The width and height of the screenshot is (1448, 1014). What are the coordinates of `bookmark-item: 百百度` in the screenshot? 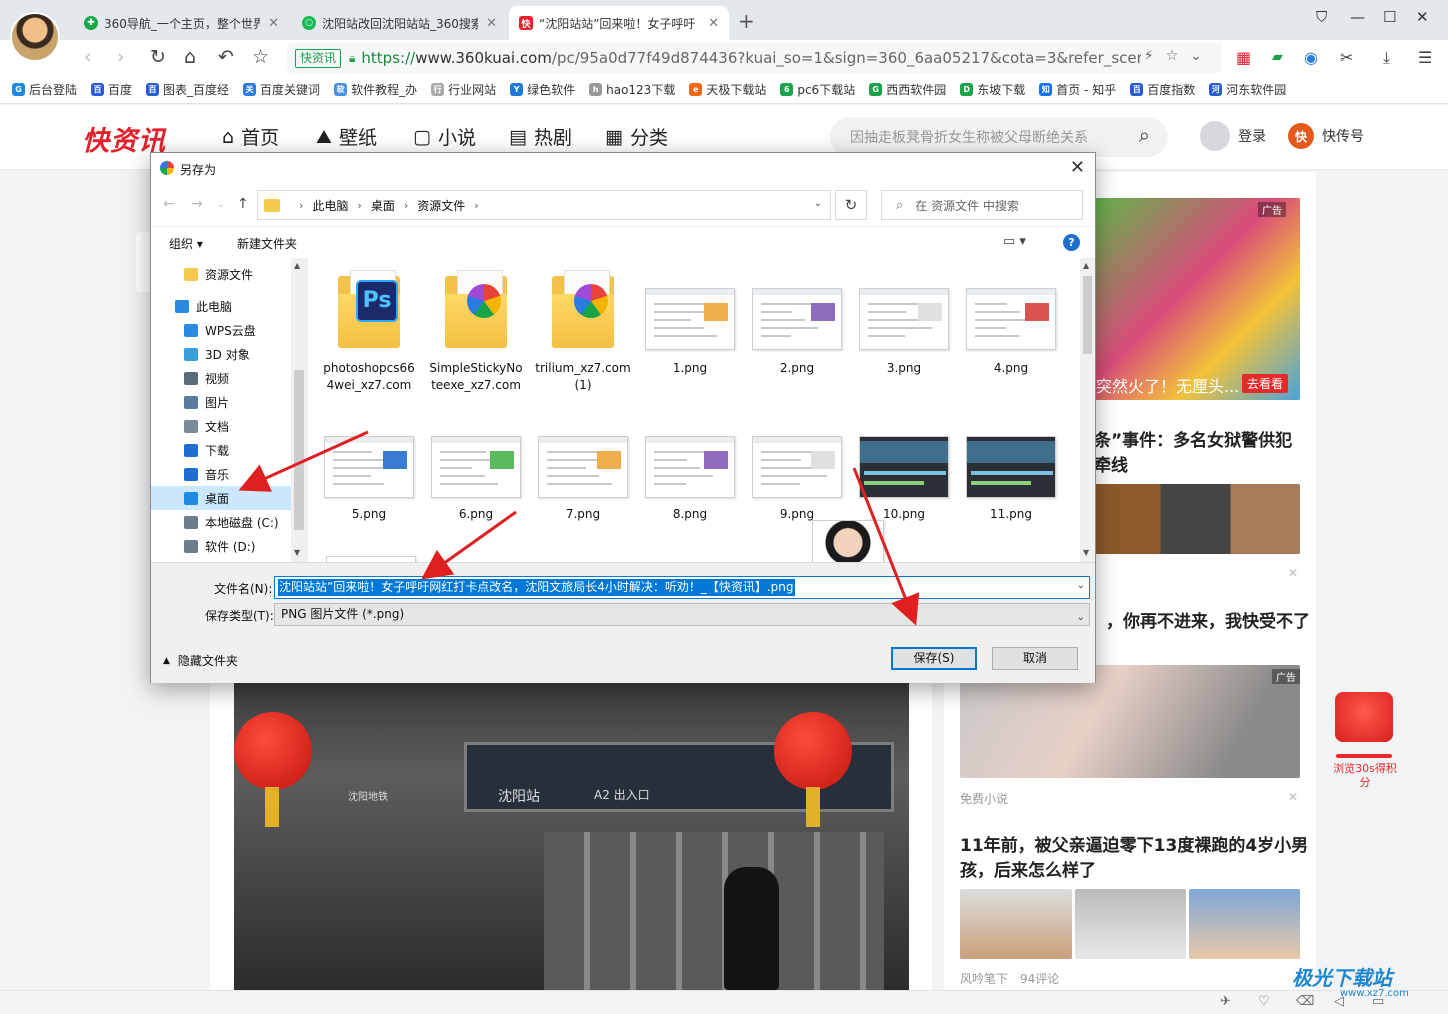 It's located at (111, 89).